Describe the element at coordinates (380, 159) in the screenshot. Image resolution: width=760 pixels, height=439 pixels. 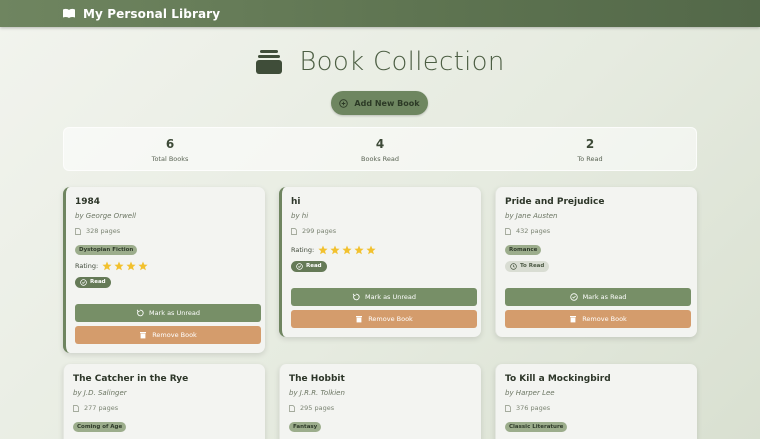
I see `stat-label: Books Read` at that location.